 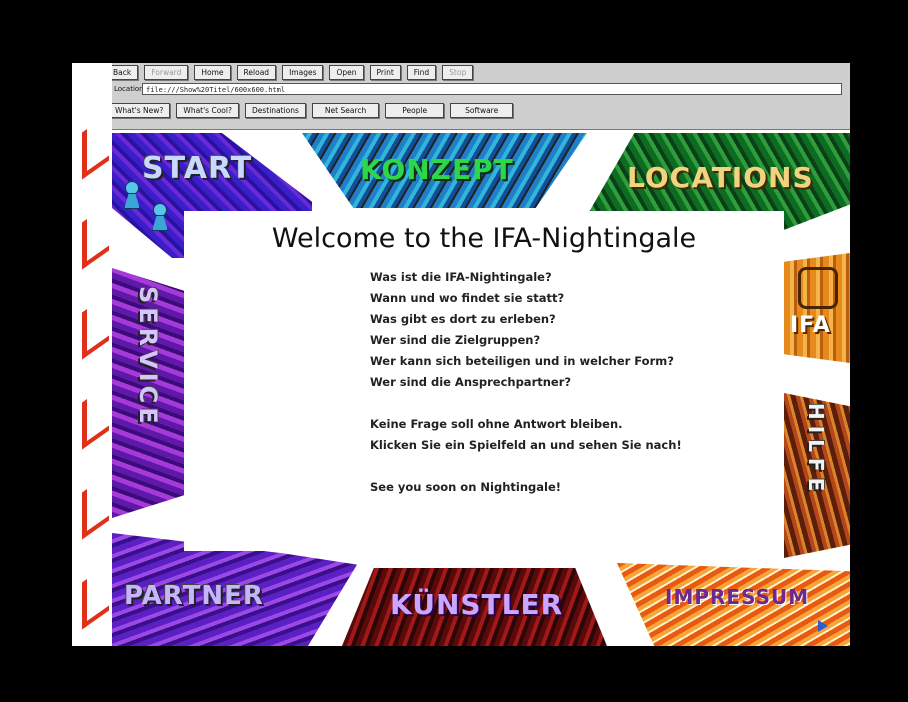 I want to click on tile-impressum: IMPRESSUM, so click(x=733, y=604).